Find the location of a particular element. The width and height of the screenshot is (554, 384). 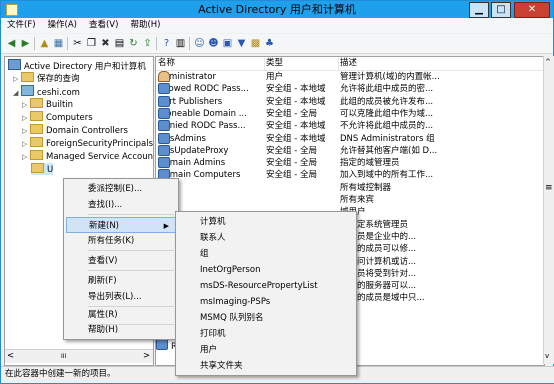

list-cell-type: 安全组 - 全局 is located at coordinates (291, 163).